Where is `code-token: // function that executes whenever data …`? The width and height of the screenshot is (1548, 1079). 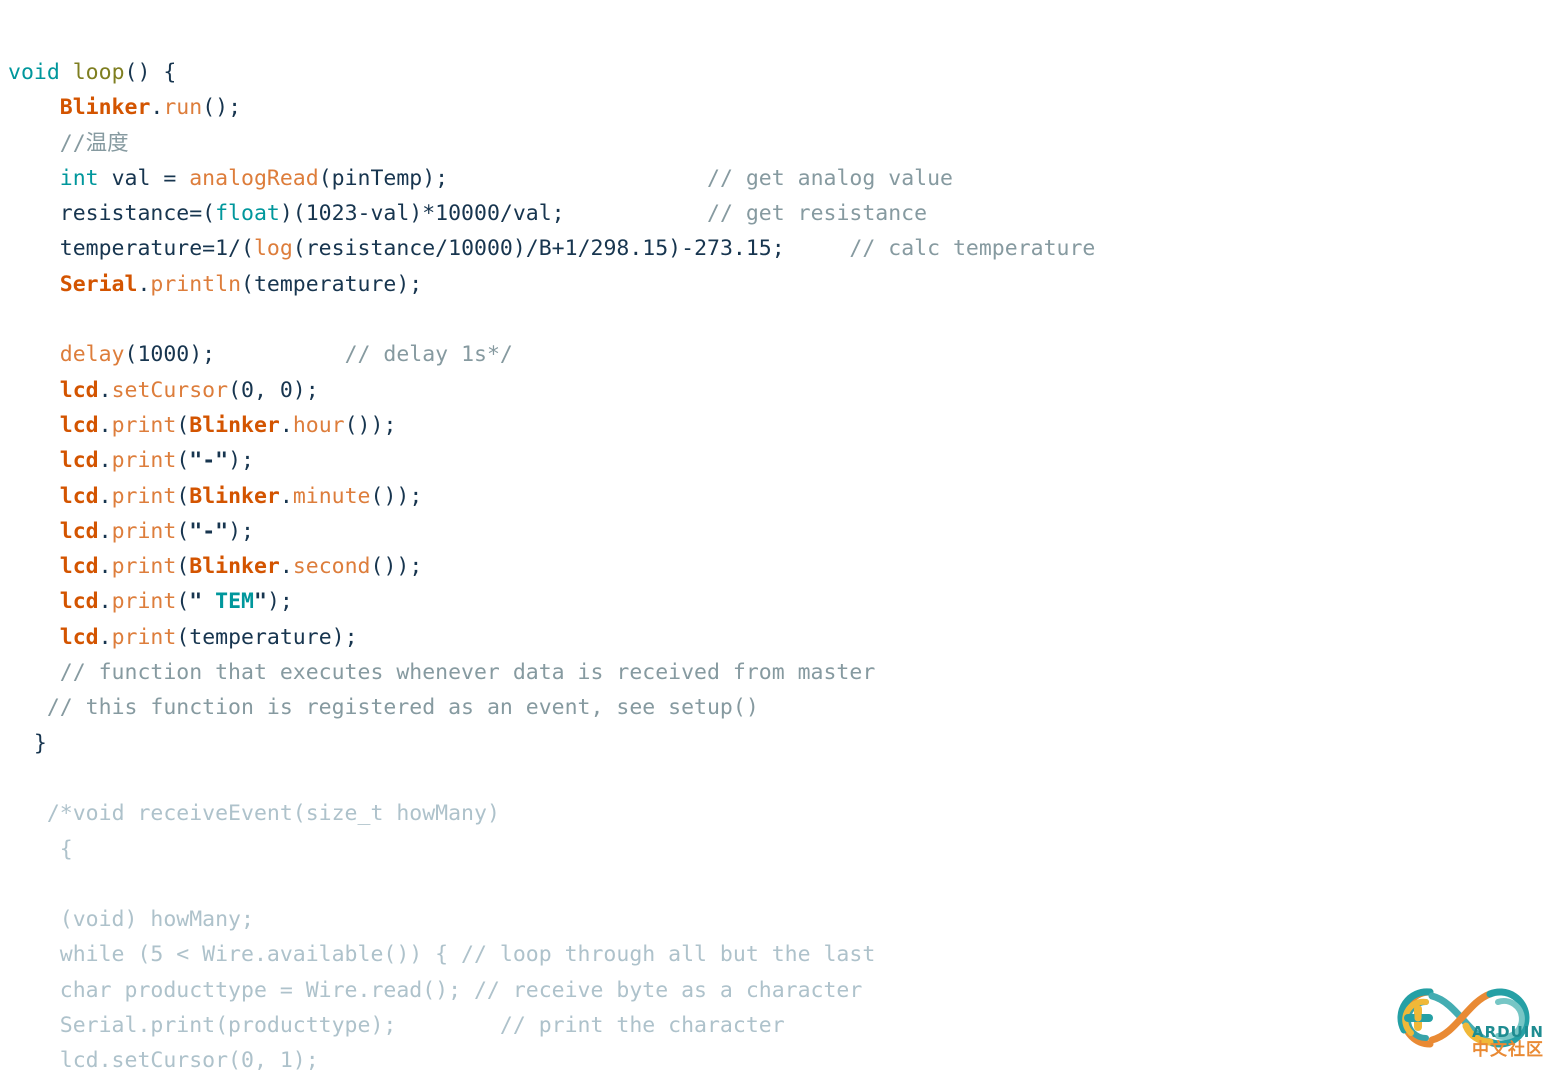 code-token: // function that executes whenever data … is located at coordinates (467, 673).